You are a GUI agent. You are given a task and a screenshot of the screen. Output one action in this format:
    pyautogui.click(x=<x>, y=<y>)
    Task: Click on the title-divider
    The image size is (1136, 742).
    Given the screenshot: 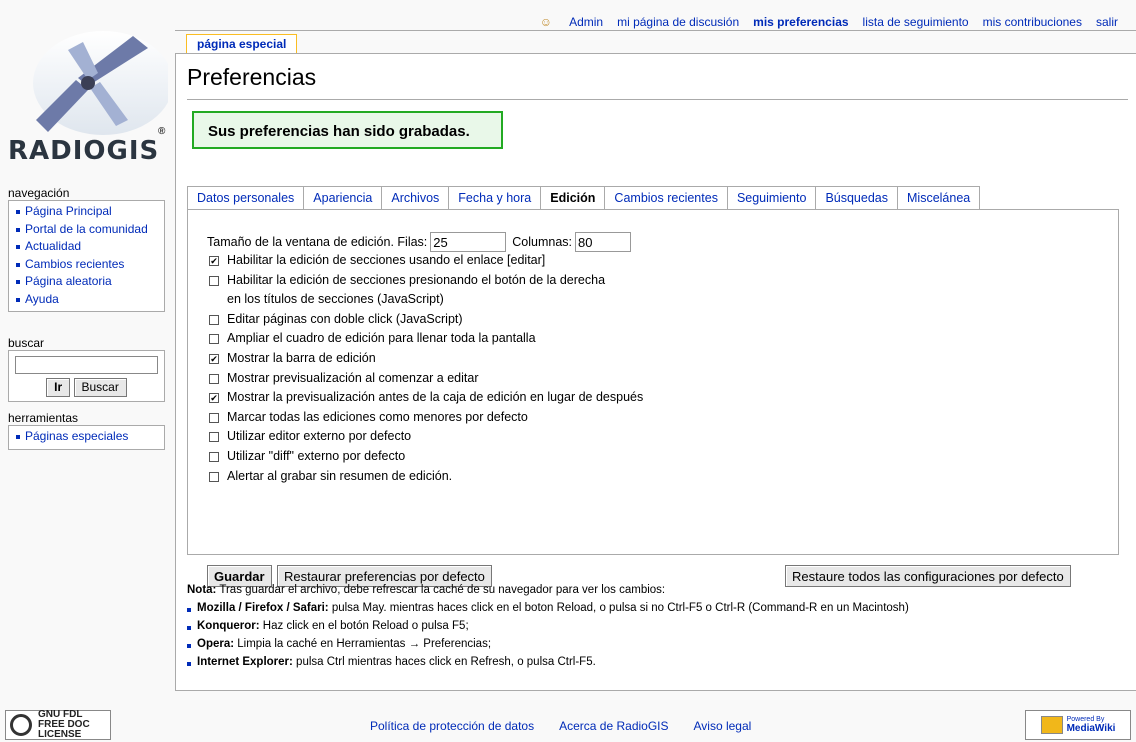 What is the action you would take?
    pyautogui.click(x=657, y=99)
    